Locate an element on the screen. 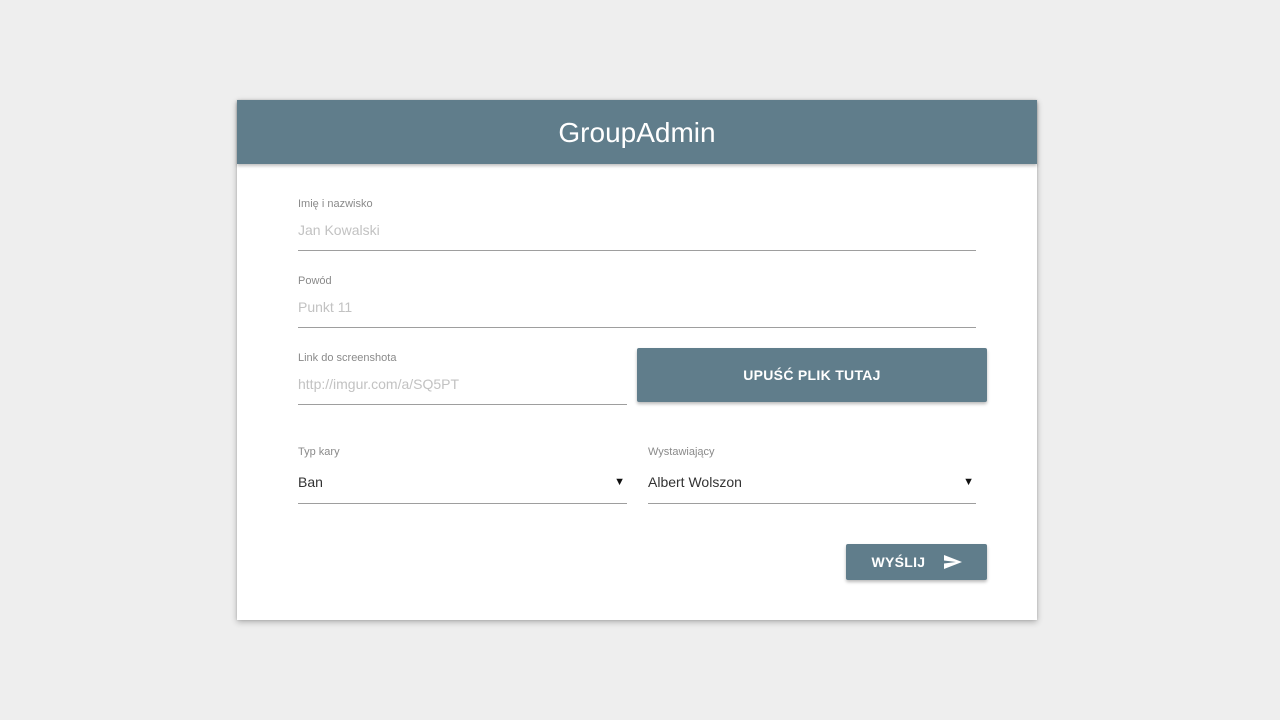 Image resolution: width=1280 pixels, height=720 pixels. name-label: Imię i nazwisko is located at coordinates (335, 204).